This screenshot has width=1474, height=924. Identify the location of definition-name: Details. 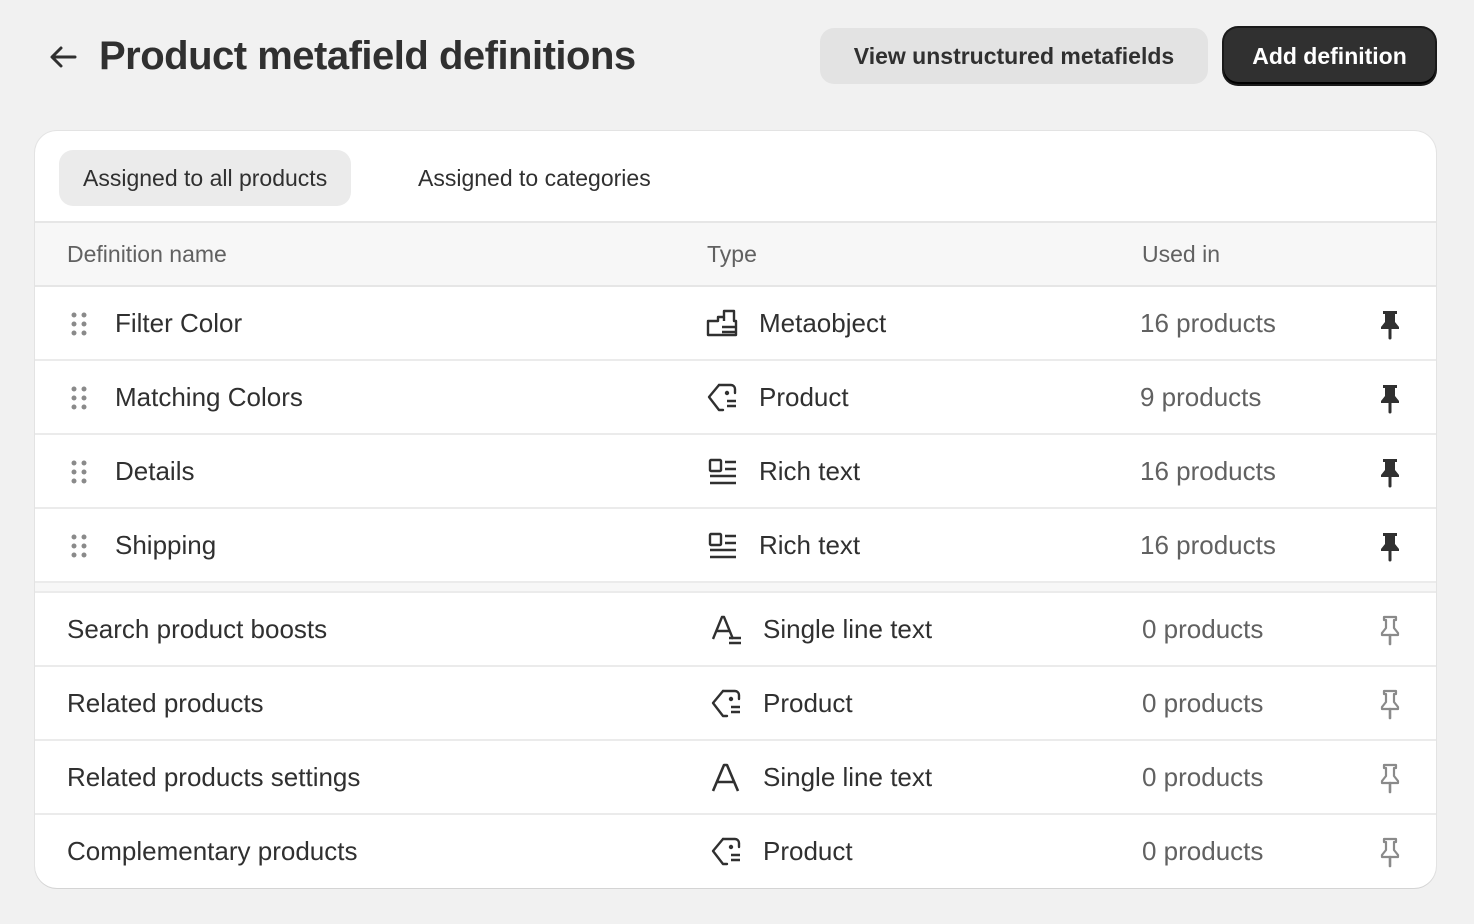
(154, 471).